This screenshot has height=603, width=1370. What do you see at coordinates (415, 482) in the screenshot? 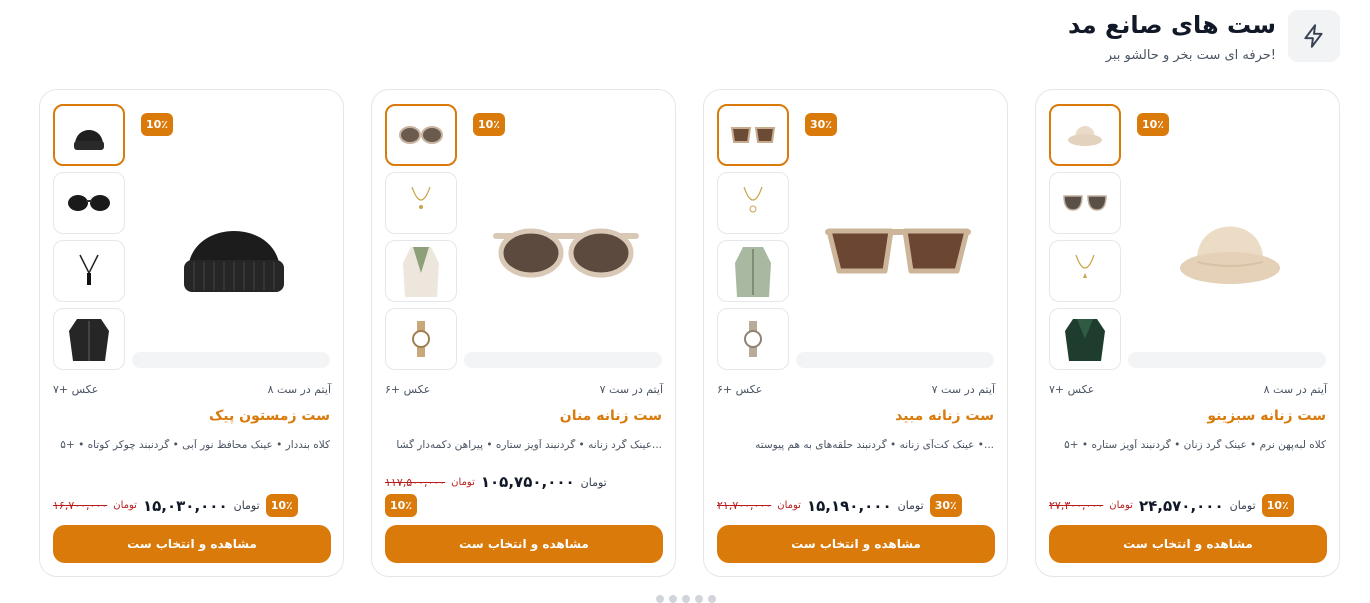
I see `old-price: ۱۱۷,۵۰۰,۰۰۰` at bounding box center [415, 482].